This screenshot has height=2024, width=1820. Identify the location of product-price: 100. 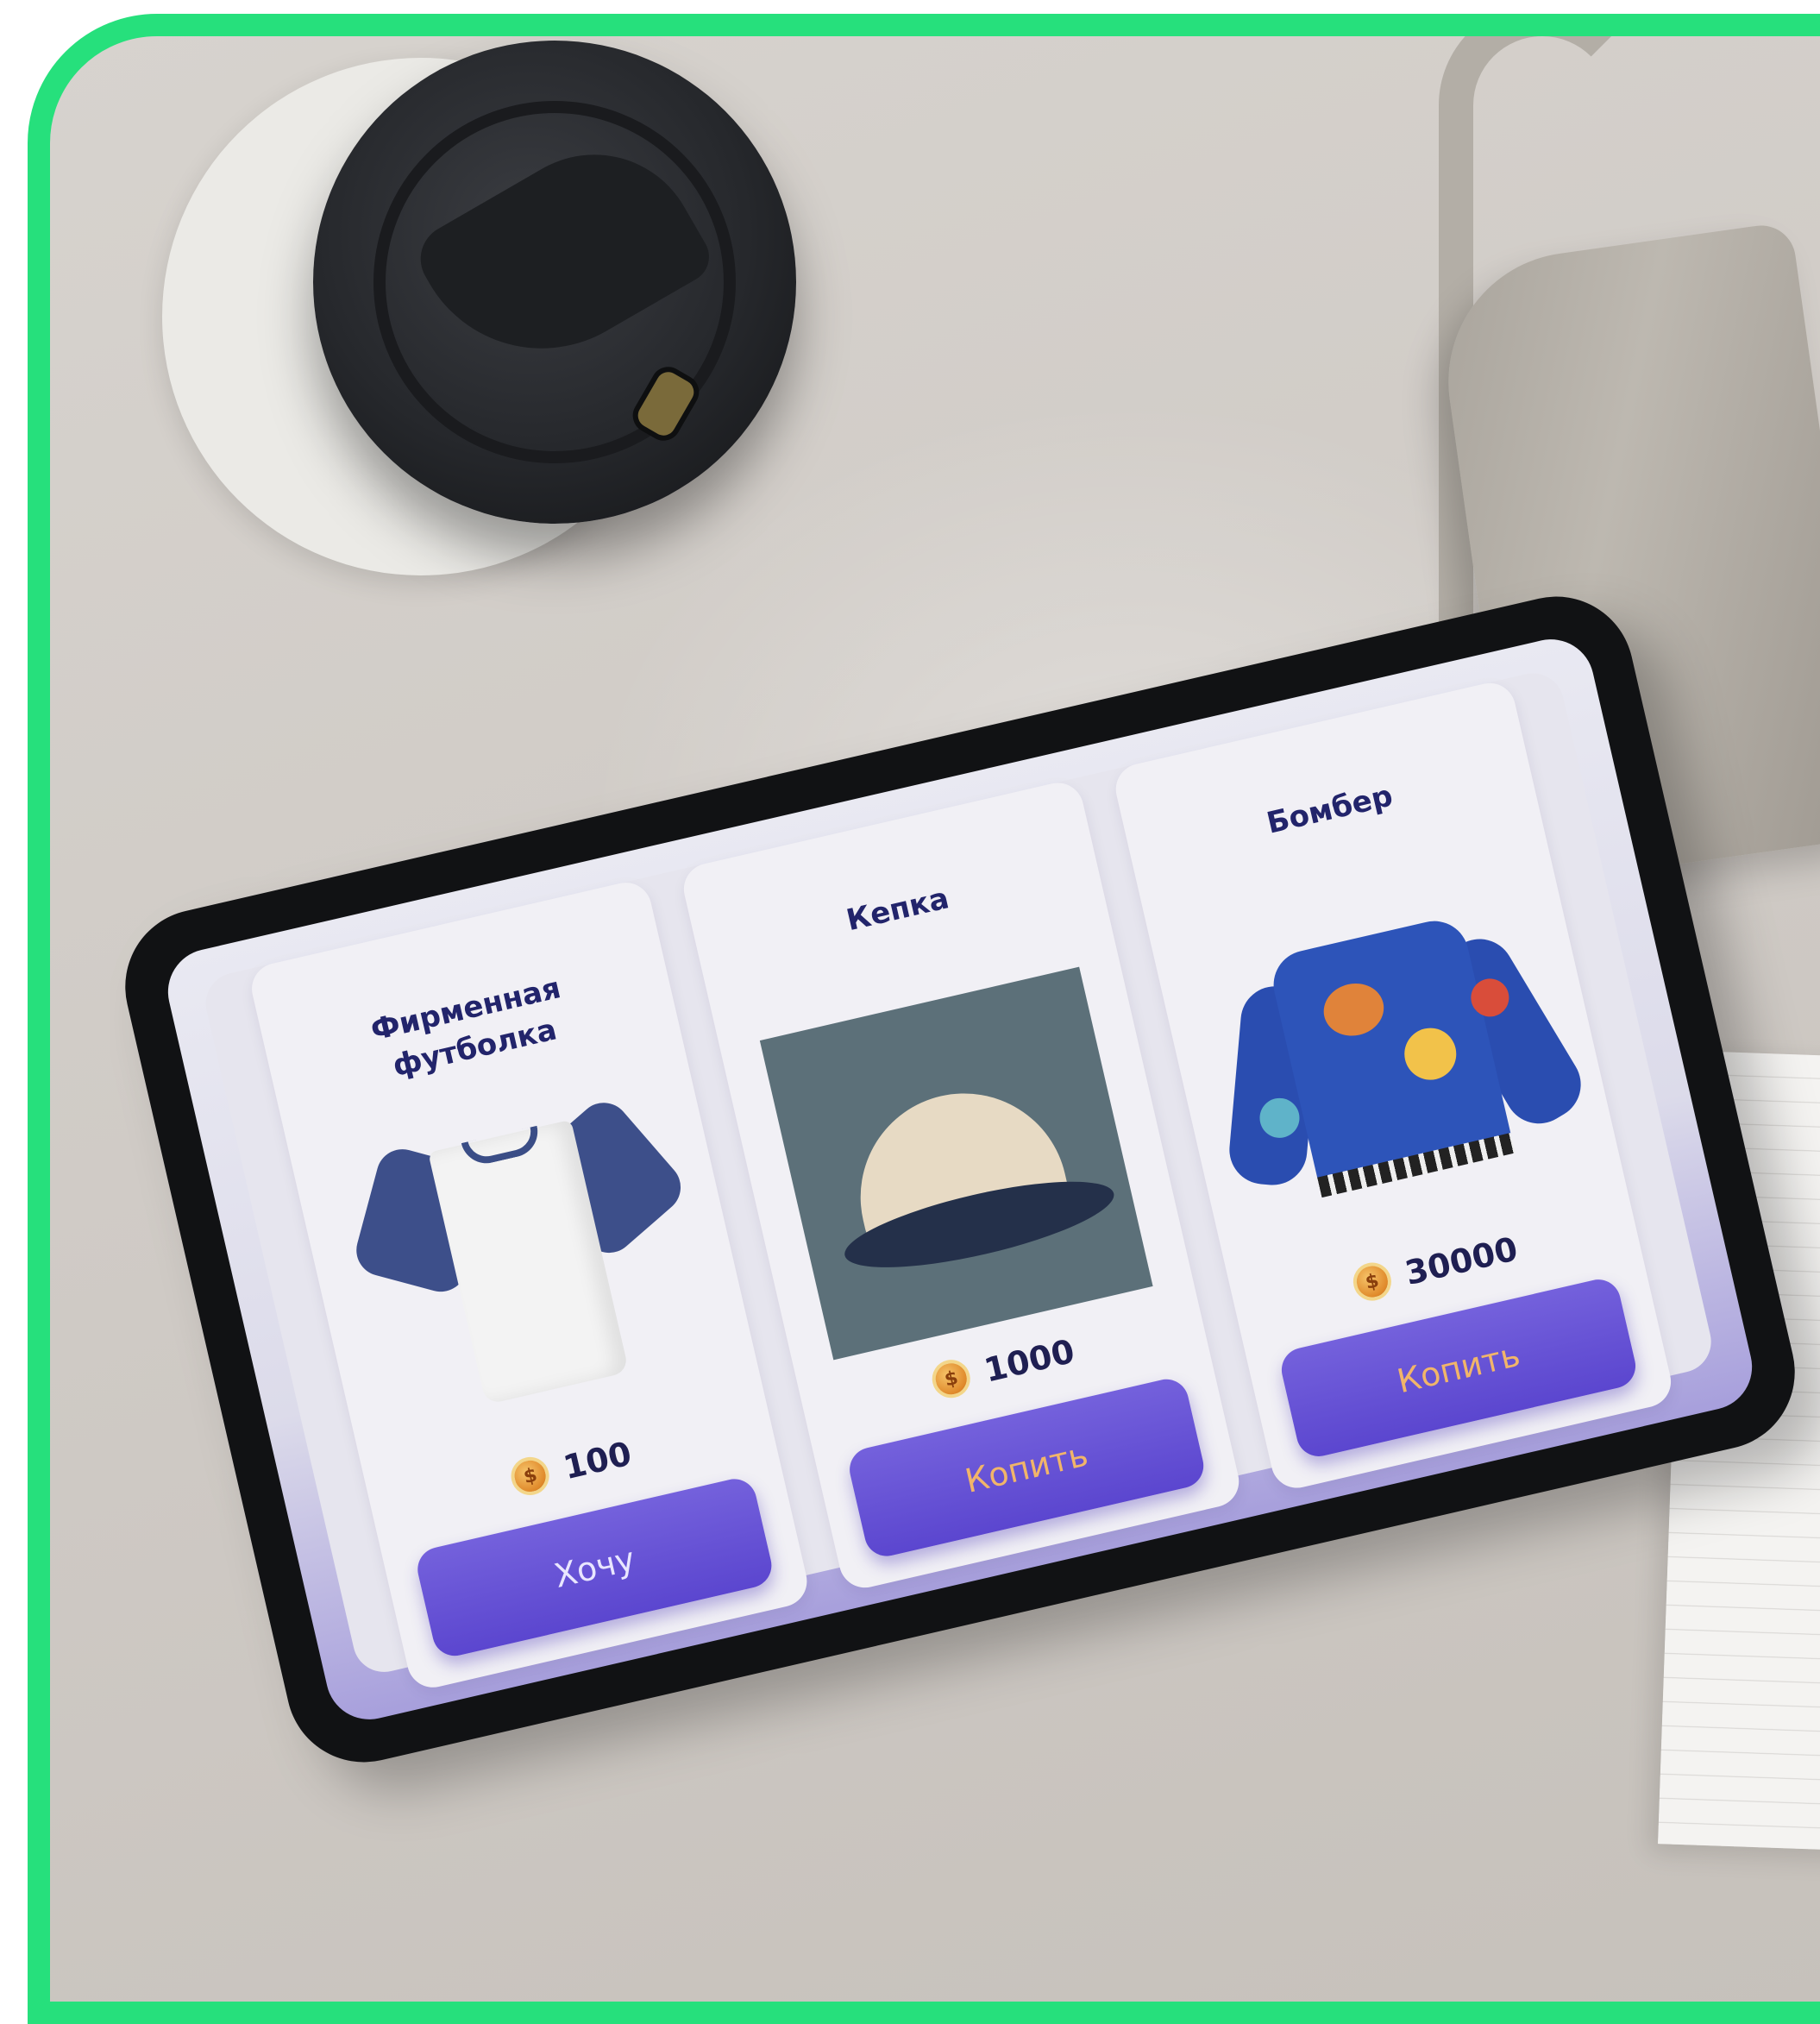
(598, 1460).